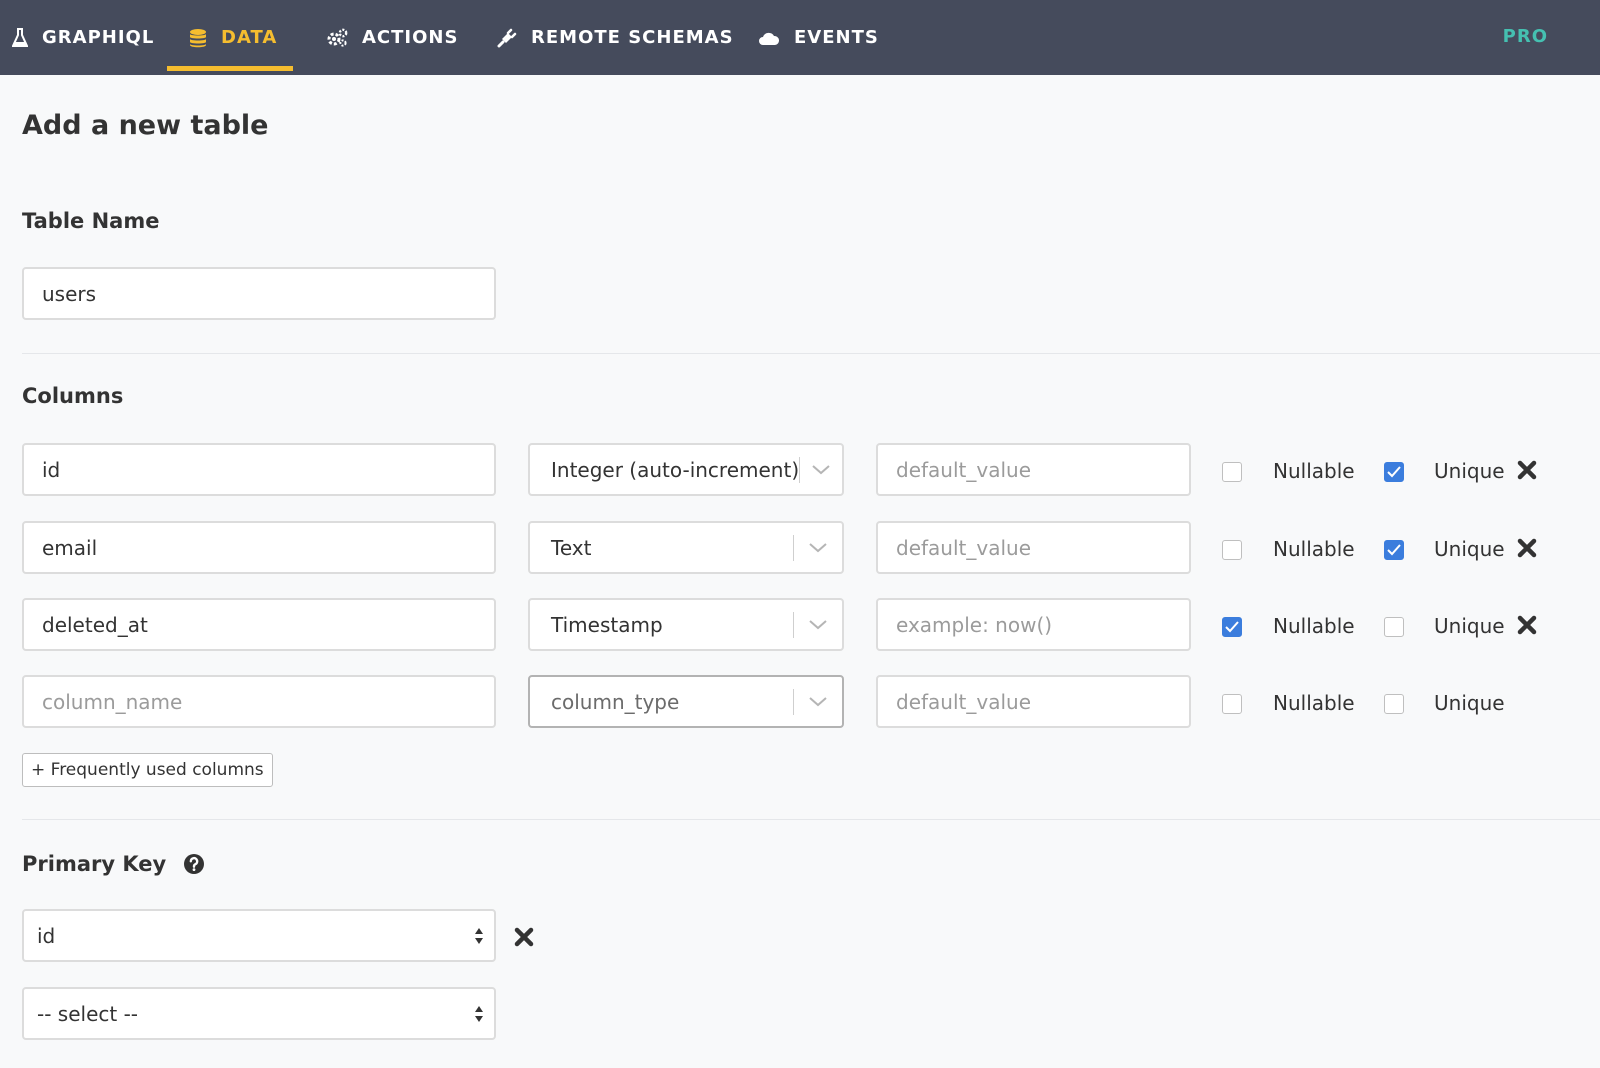 This screenshot has height=1068, width=1600. Describe the element at coordinates (94, 864) in the screenshot. I see `primary-key-label: Primary Key` at that location.